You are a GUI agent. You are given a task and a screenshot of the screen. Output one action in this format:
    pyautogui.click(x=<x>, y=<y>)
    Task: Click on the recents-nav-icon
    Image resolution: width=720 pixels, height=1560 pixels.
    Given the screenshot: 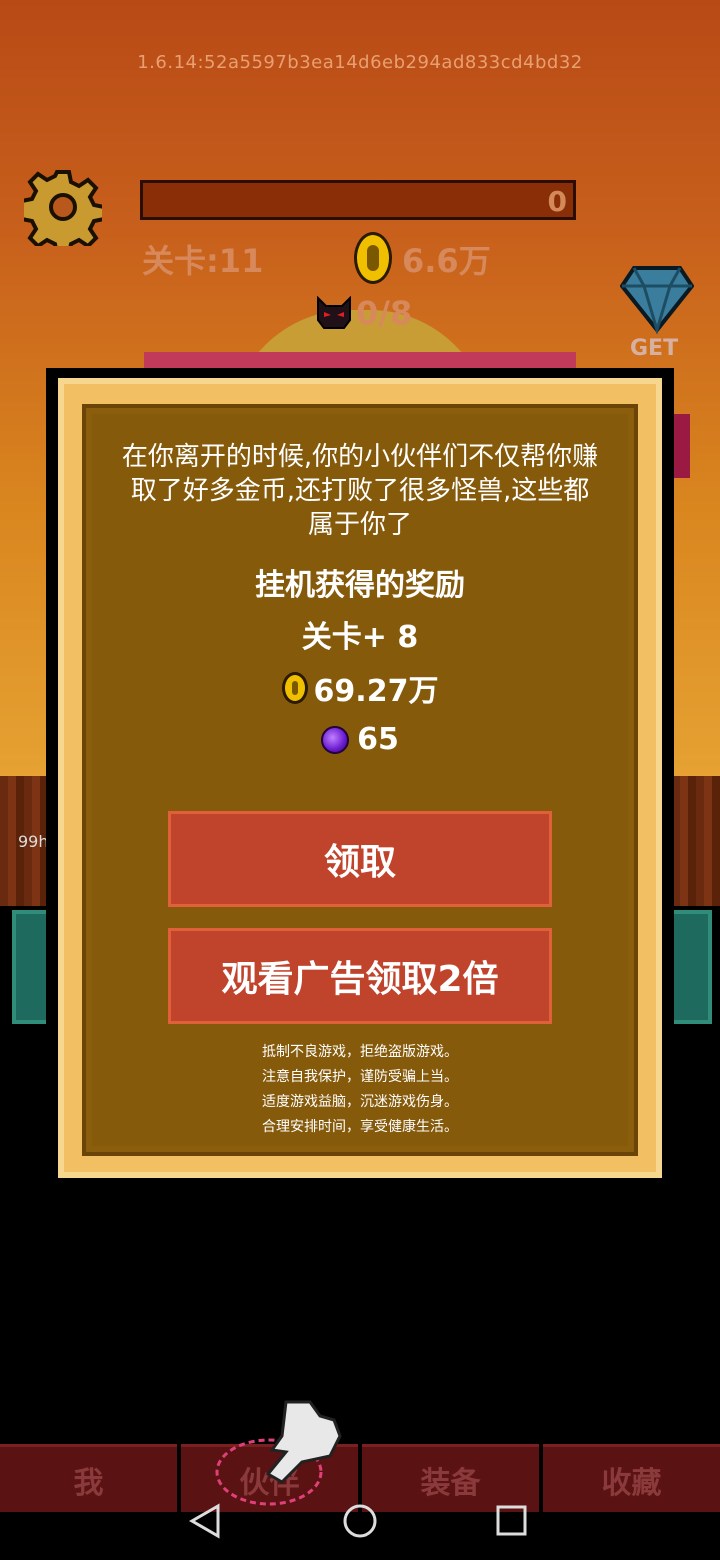 What is the action you would take?
    pyautogui.click(x=511, y=1520)
    